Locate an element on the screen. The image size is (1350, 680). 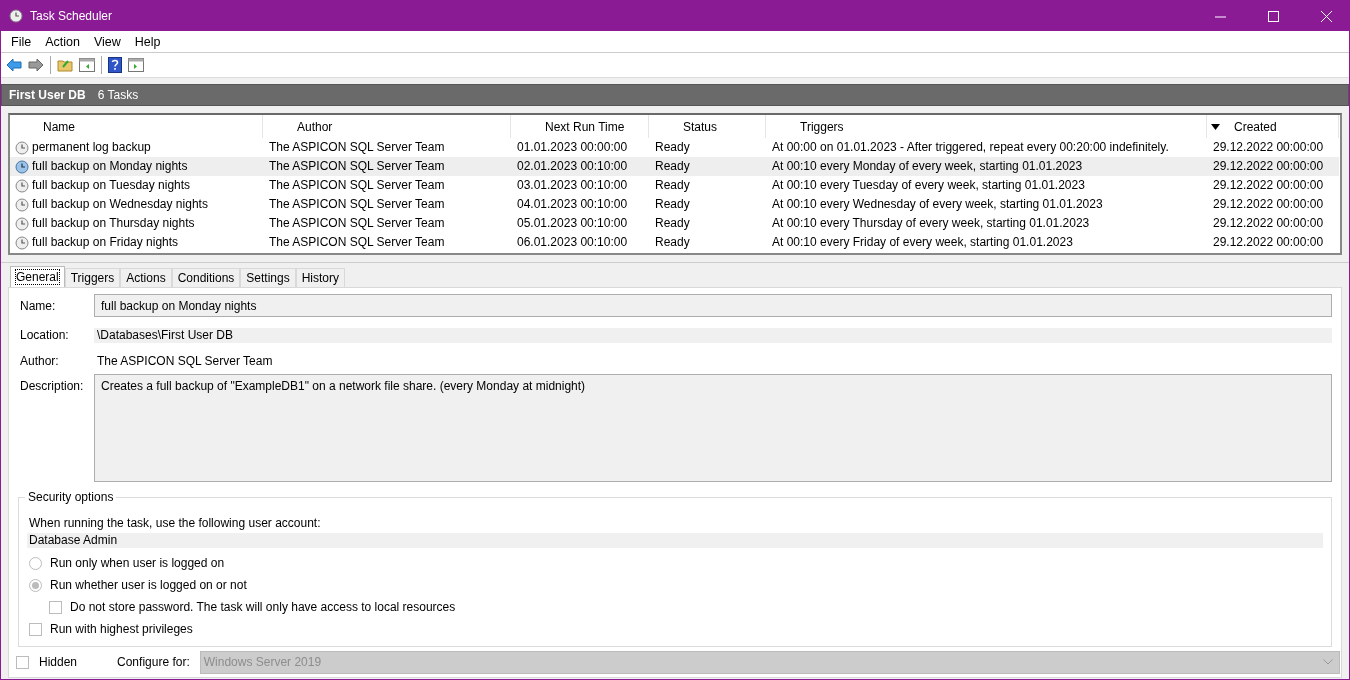
menu-item: File is located at coordinates (21, 41).